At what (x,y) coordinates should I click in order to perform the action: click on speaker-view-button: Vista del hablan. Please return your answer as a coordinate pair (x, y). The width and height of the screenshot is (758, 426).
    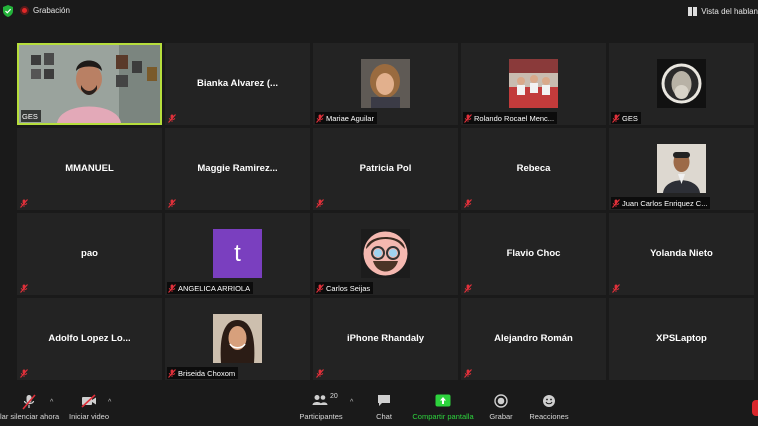
    Looking at the image, I should click on (723, 11).